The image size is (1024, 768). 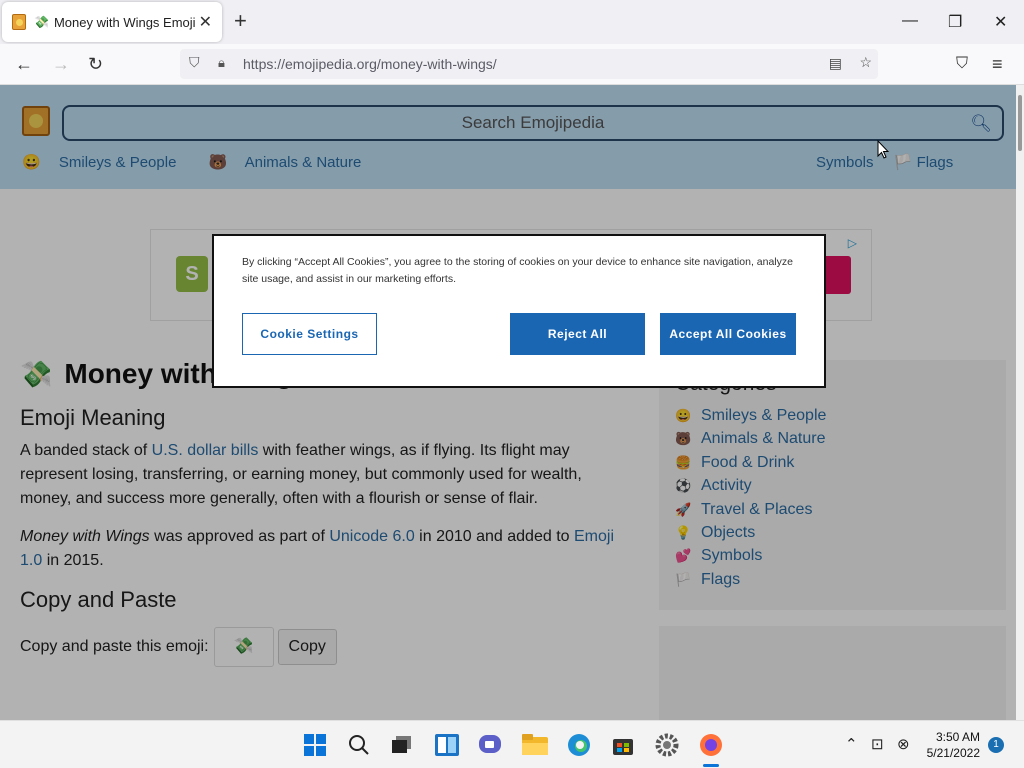 What do you see at coordinates (24, 64) in the screenshot?
I see `back-icon: ←` at bounding box center [24, 64].